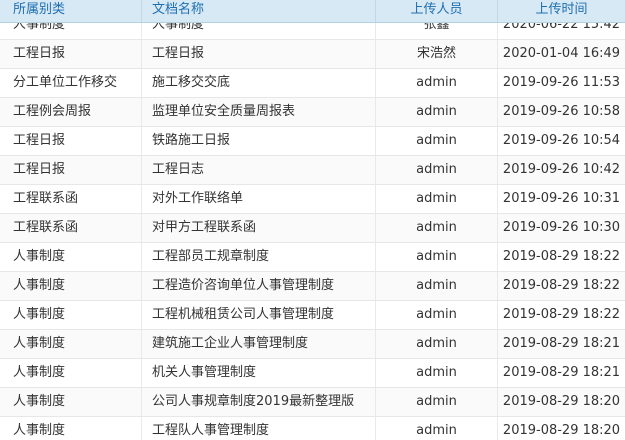  I want to click on cell-document-name: 工程日志, so click(259, 170).